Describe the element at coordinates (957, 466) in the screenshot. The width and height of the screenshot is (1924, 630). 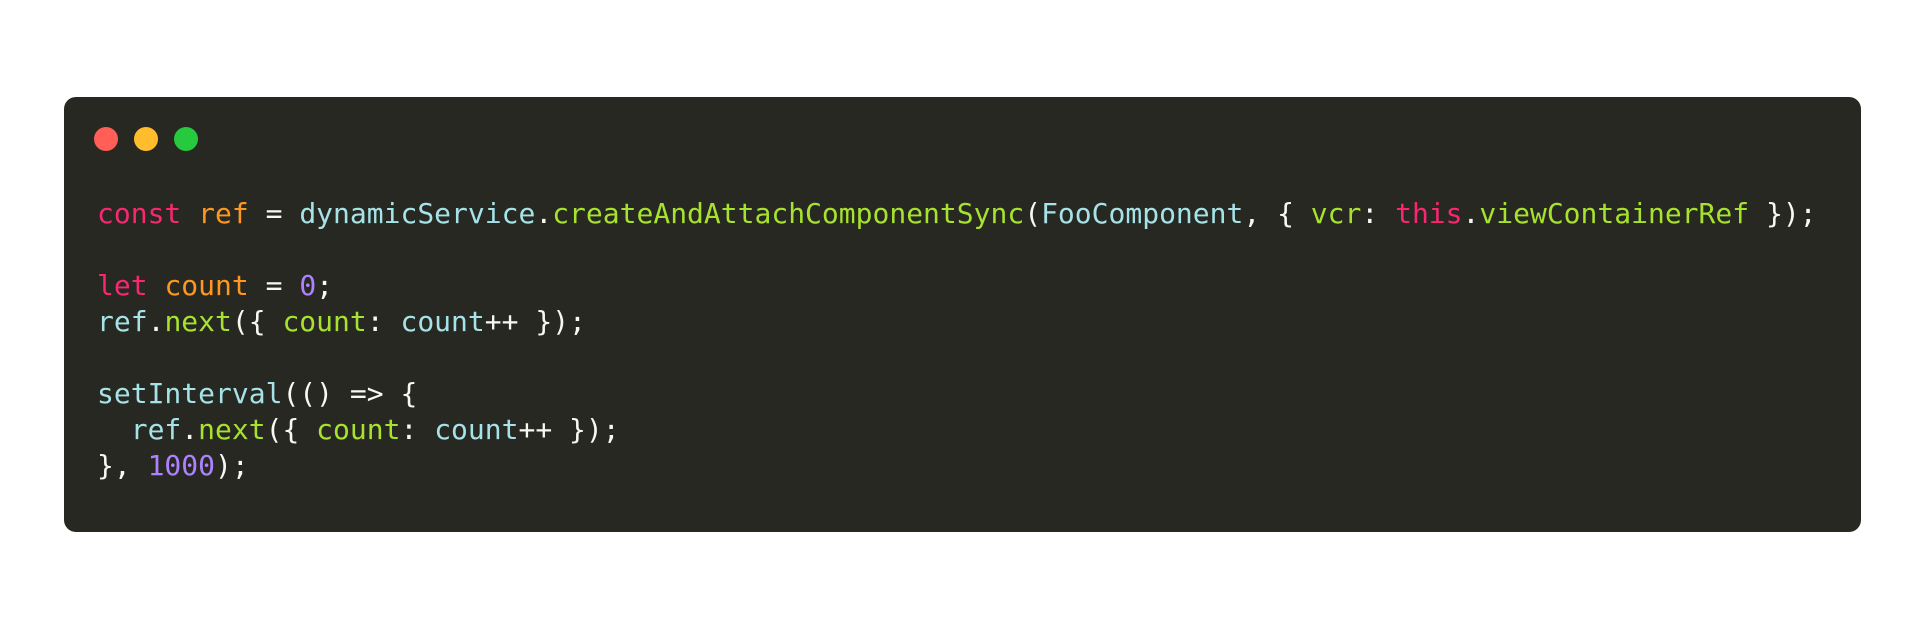
I see `code-line: }, 1000);` at that location.